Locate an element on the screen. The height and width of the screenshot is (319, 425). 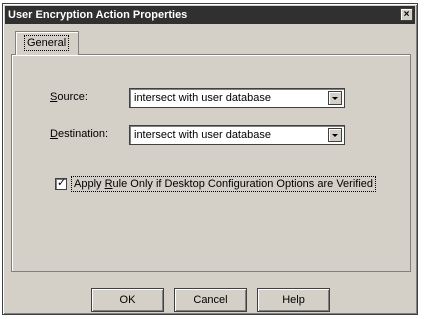
close-icon: × is located at coordinates (406, 14).